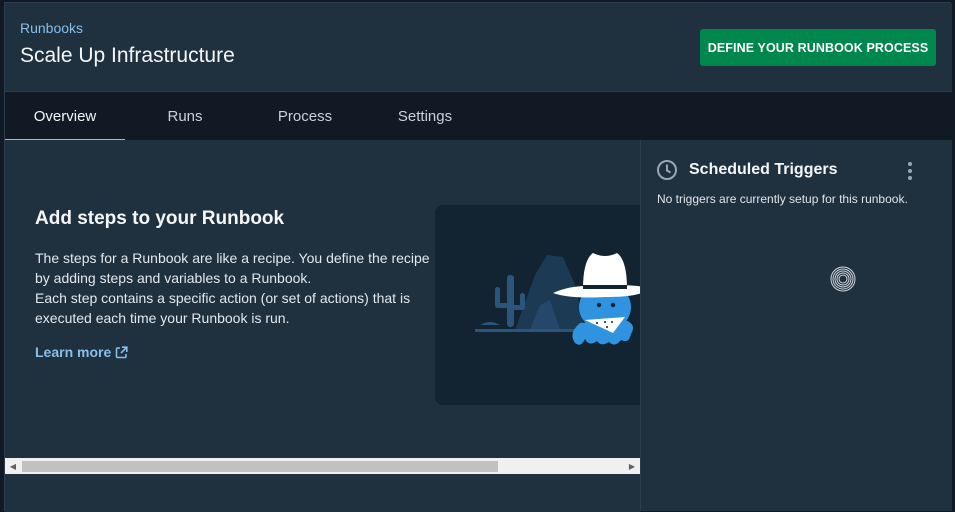  I want to click on main-footer-space, so click(322, 493).